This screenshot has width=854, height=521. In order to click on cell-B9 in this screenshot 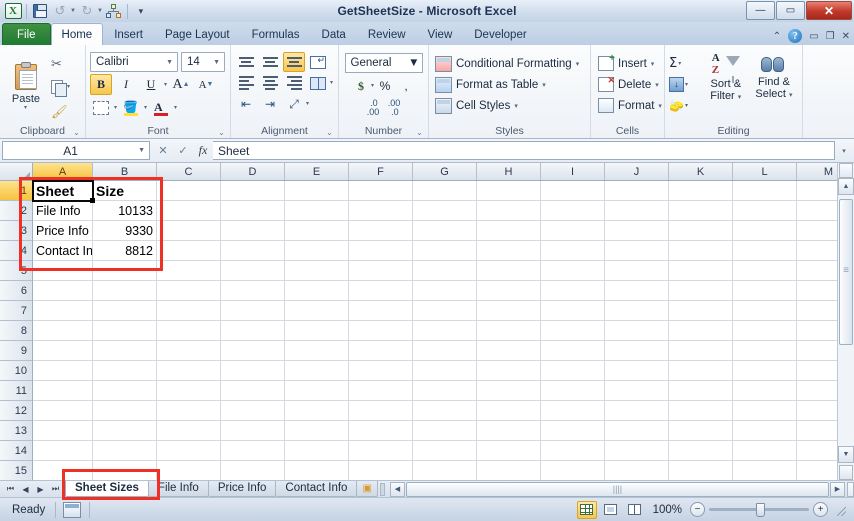, I will do `click(125, 351)`.